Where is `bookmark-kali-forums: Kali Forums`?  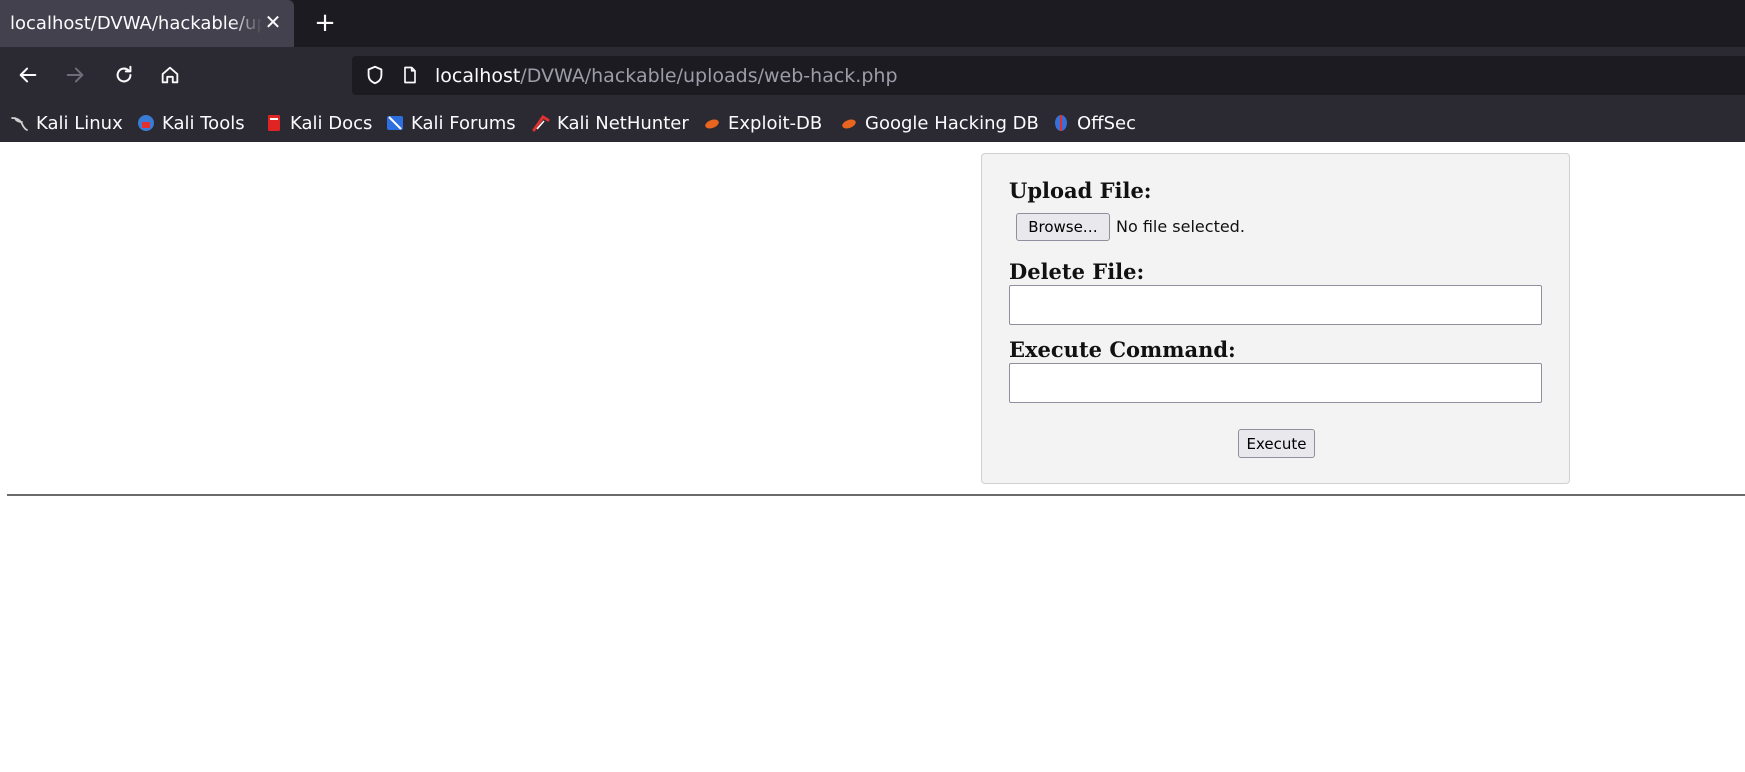
bookmark-kali-forums: Kali Forums is located at coordinates (450, 123).